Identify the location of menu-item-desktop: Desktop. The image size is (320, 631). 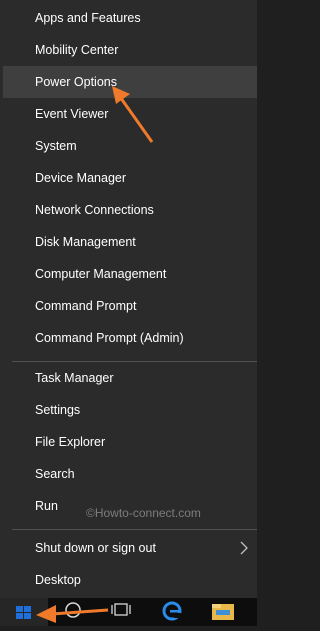
(130, 580).